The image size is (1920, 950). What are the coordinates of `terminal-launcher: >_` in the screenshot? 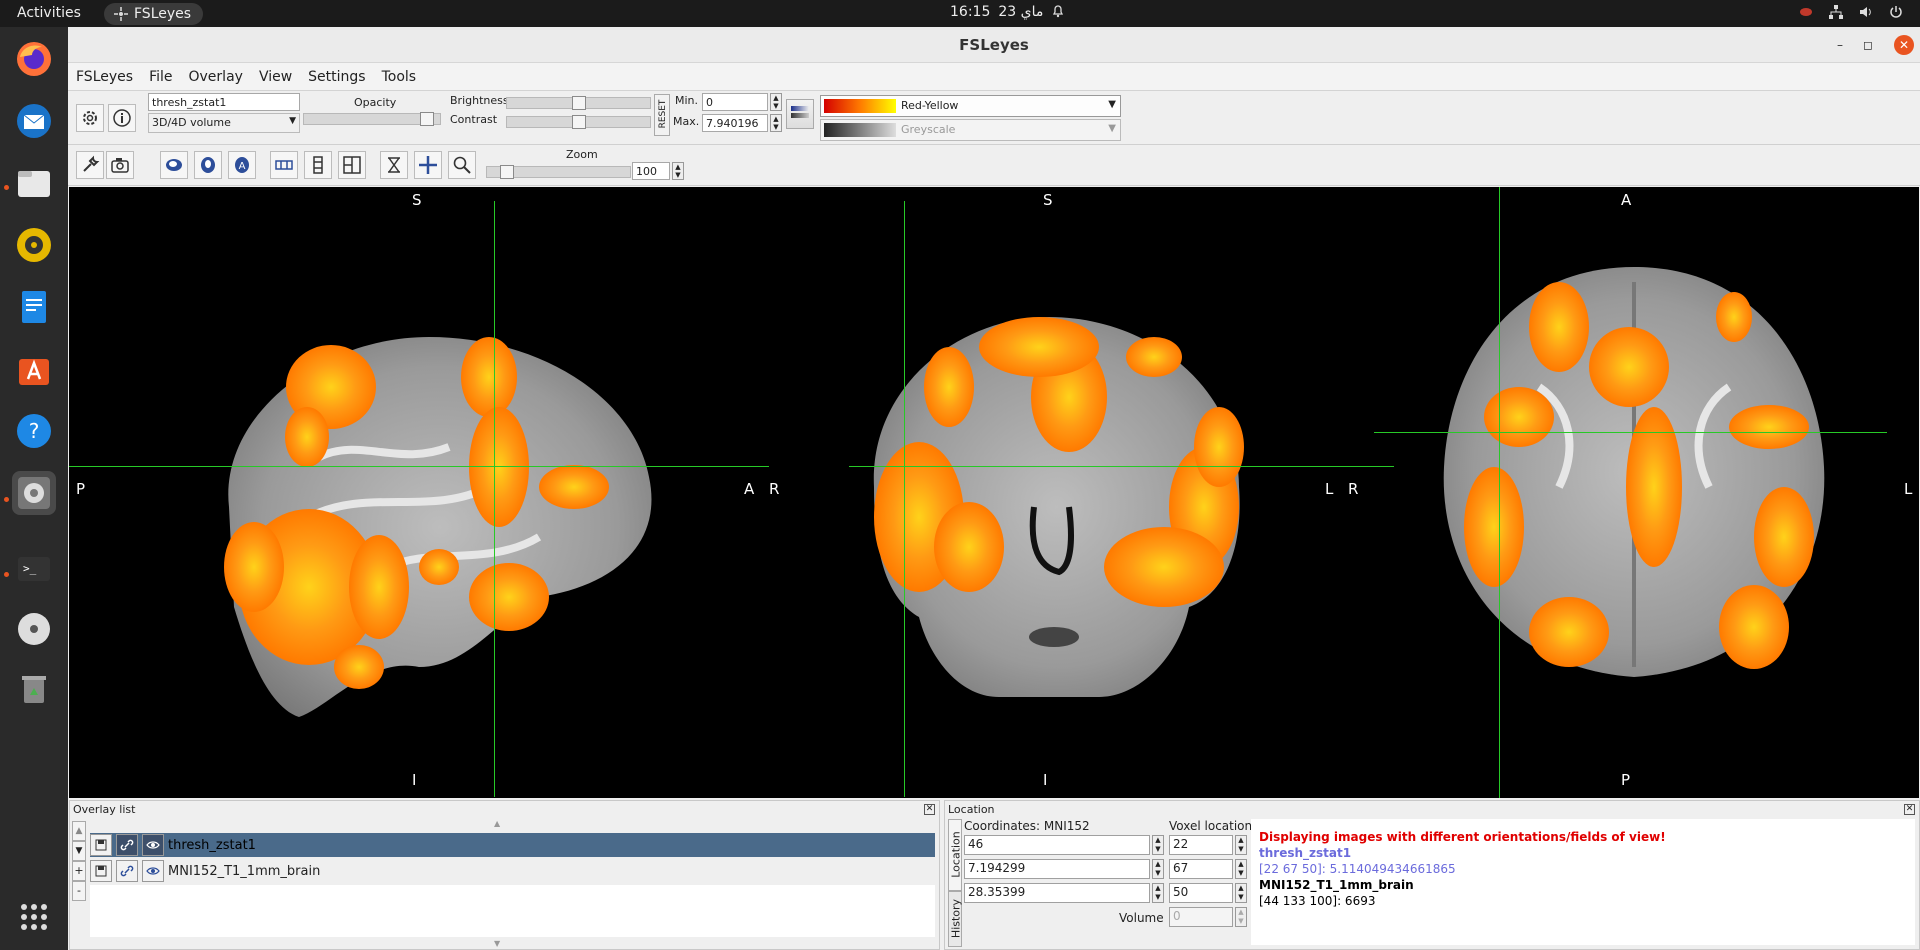 It's located at (34, 569).